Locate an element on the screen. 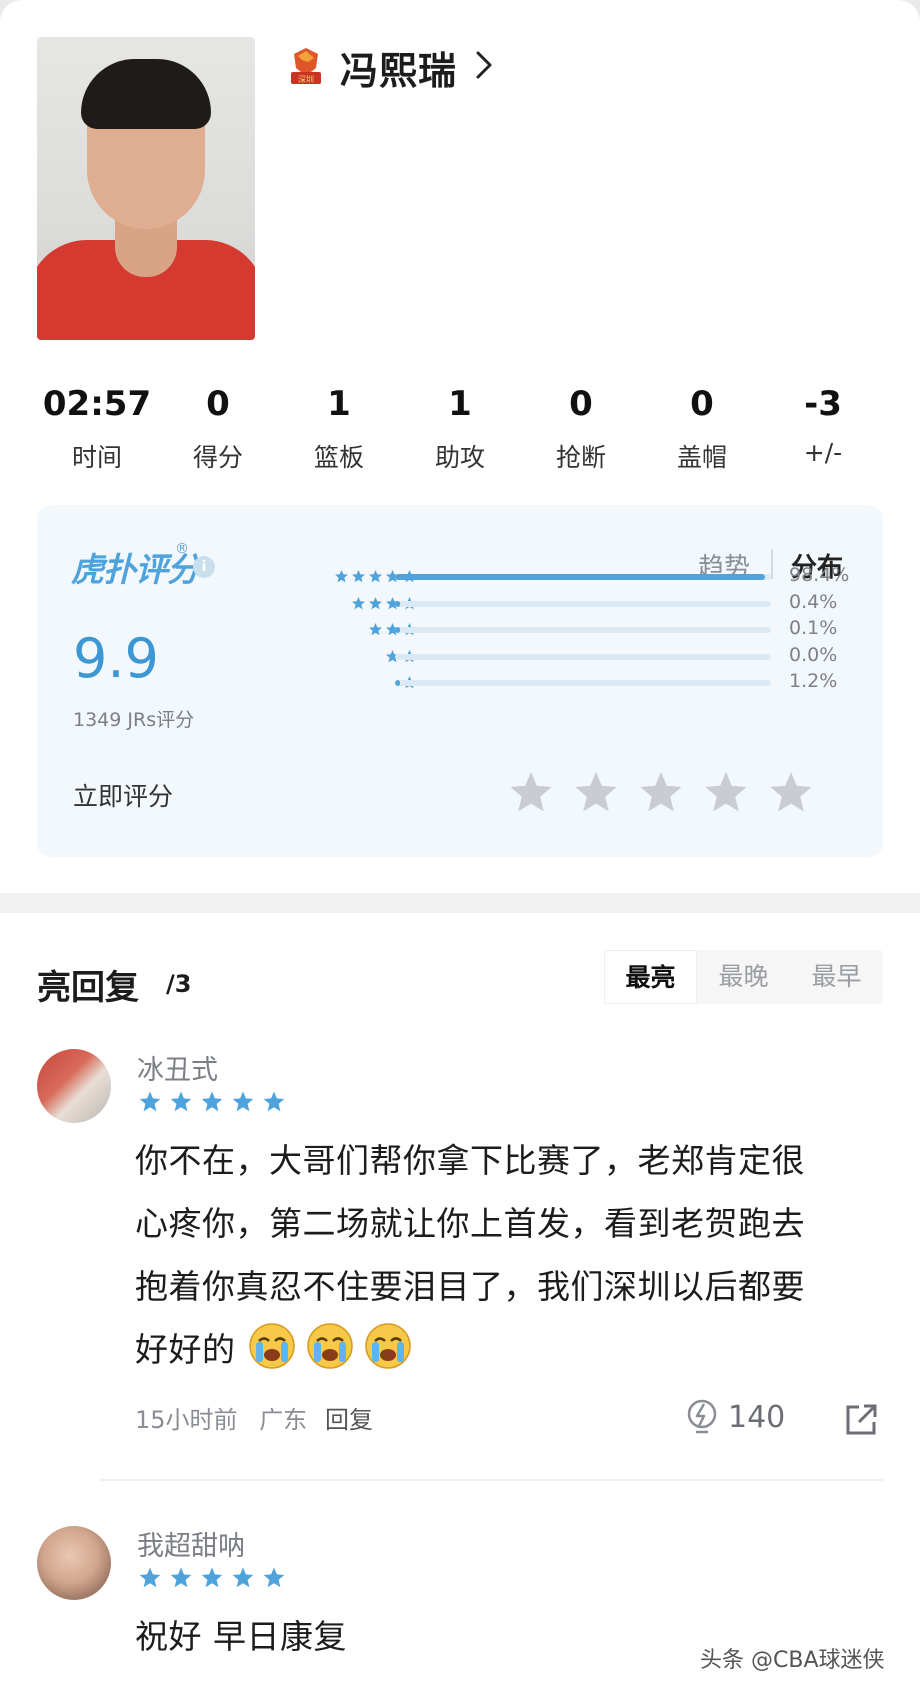 This screenshot has width=920, height=1692. distribution-row-2-star: 0.0% is located at coordinates (567, 655).